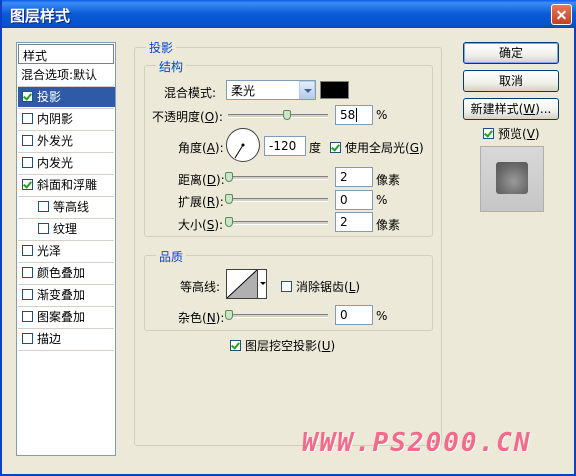 This screenshot has width=576, height=476. Describe the element at coordinates (55, 141) in the screenshot. I see `style-list-item-label: 外发光` at that location.